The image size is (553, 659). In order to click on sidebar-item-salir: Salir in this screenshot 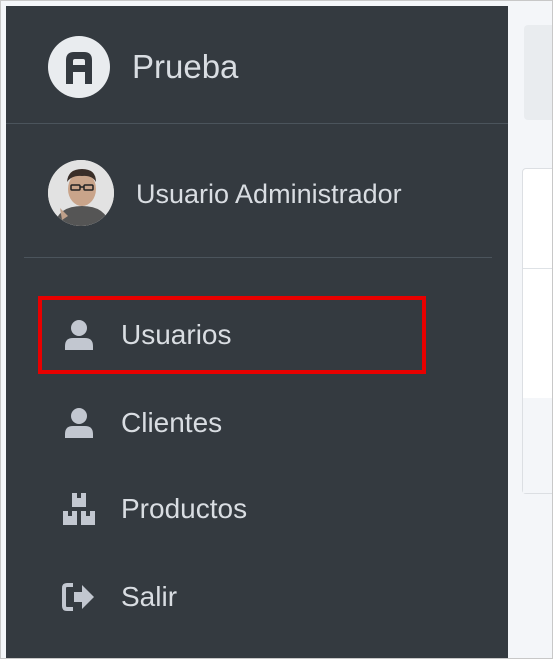, I will do `click(232, 597)`.